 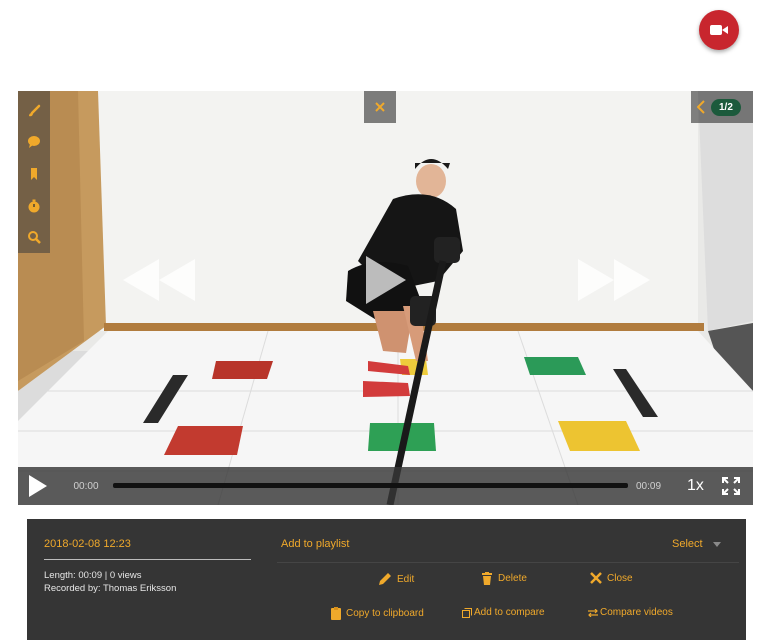 I want to click on play-large-icon, so click(x=386, y=280).